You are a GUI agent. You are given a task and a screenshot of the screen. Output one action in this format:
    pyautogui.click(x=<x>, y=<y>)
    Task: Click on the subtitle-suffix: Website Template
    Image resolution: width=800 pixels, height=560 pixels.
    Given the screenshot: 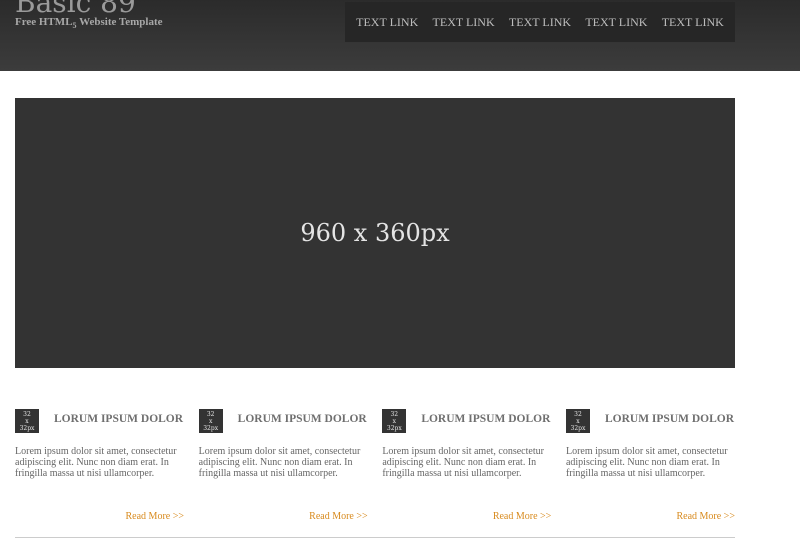 What is the action you would take?
    pyautogui.click(x=119, y=22)
    